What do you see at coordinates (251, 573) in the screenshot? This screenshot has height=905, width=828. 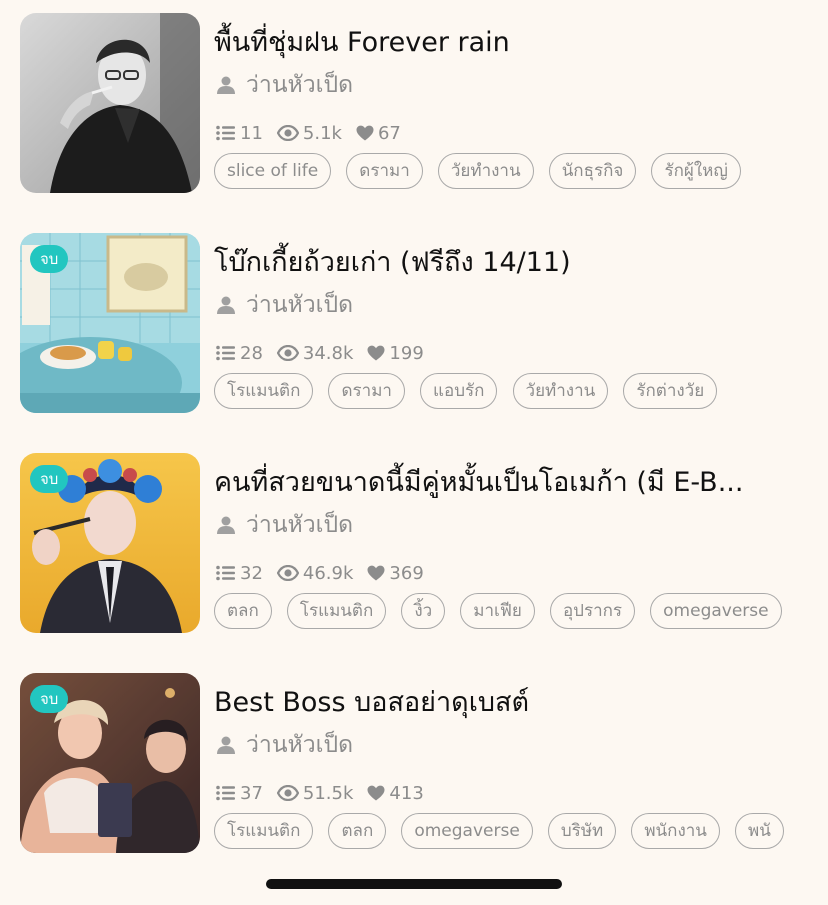 I see `chapter-count-value: 32` at bounding box center [251, 573].